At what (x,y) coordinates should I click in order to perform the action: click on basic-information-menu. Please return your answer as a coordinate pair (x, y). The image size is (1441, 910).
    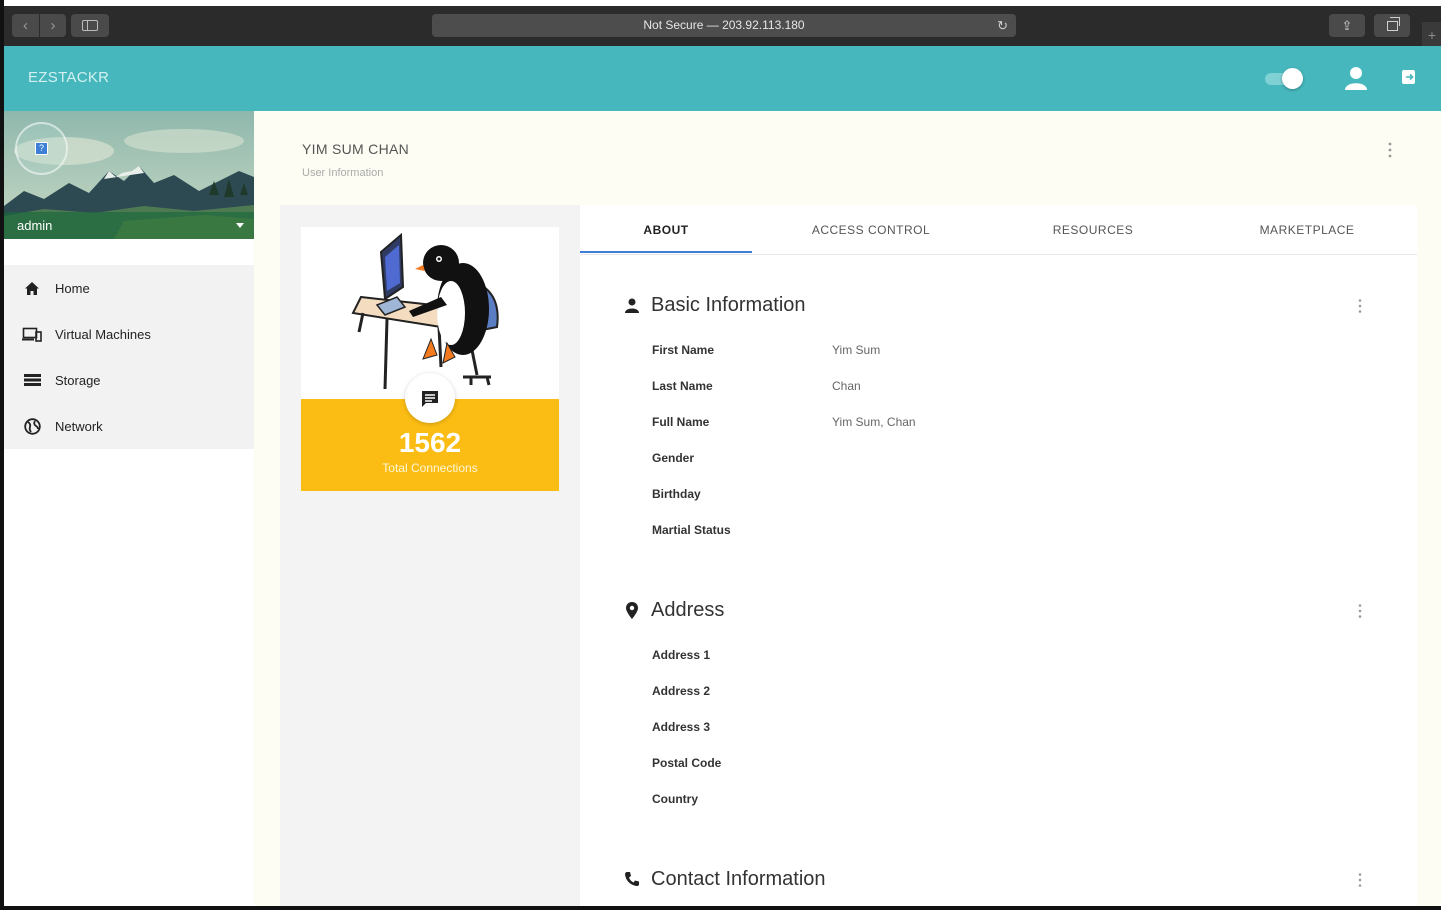
    Looking at the image, I should click on (1360, 306).